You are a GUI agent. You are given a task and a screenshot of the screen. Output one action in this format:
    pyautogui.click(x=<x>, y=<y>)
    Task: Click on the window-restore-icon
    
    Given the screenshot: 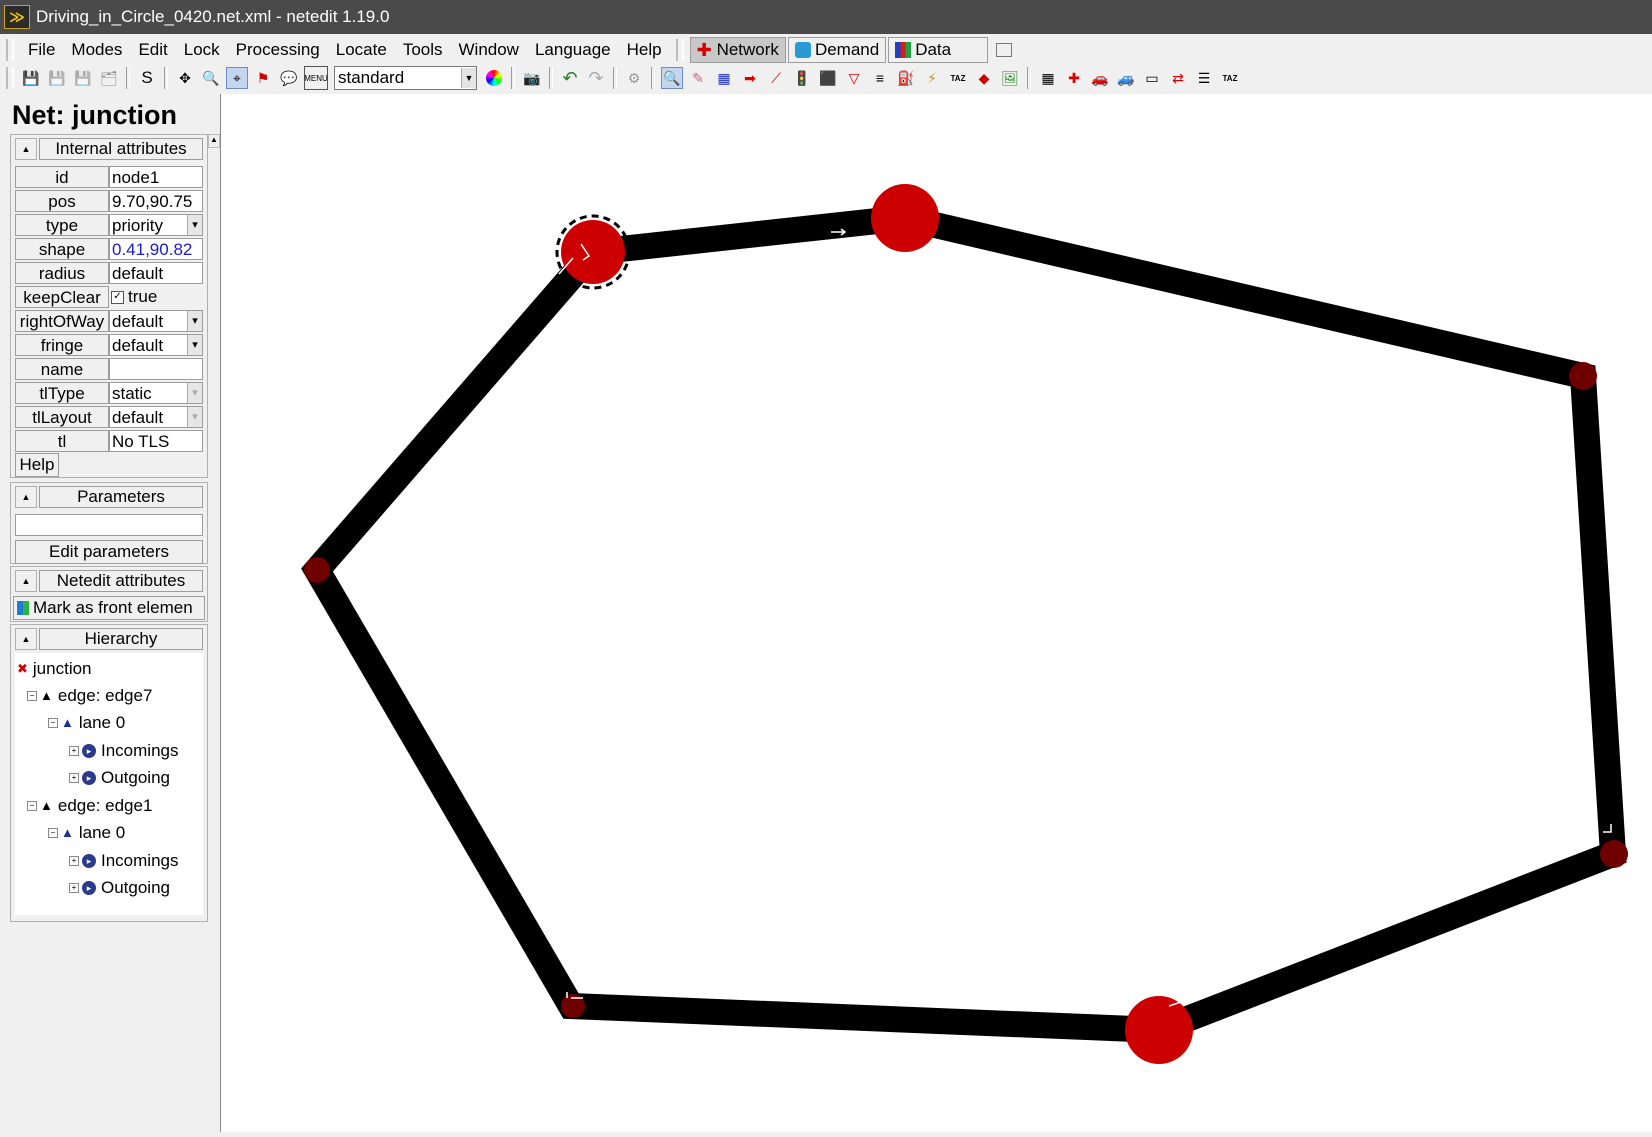 What is the action you would take?
    pyautogui.click(x=1004, y=49)
    